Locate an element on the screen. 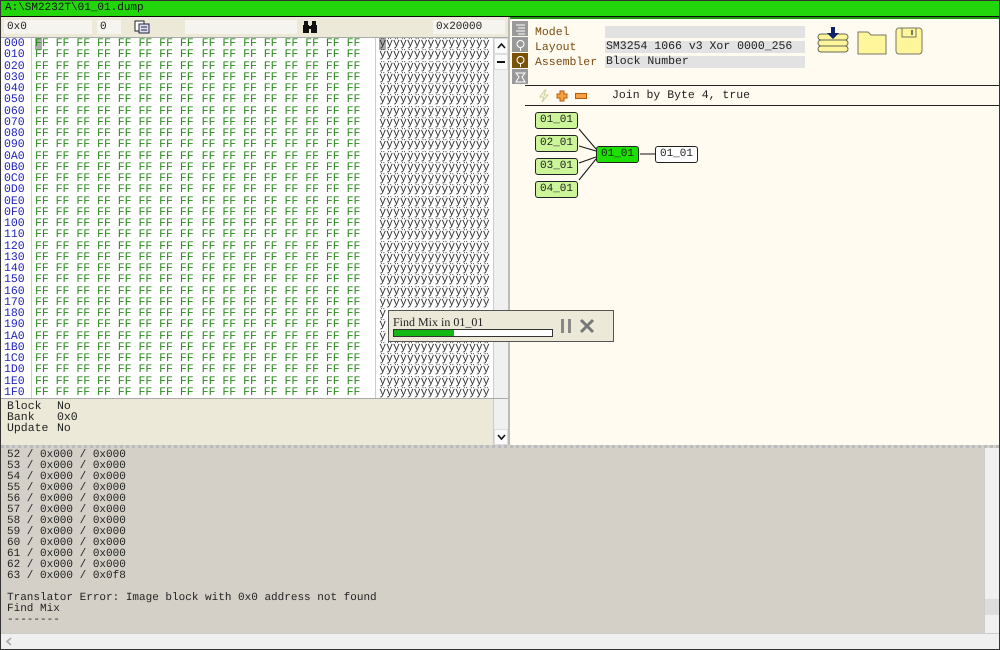  diagram-node: 04_01 is located at coordinates (556, 189).